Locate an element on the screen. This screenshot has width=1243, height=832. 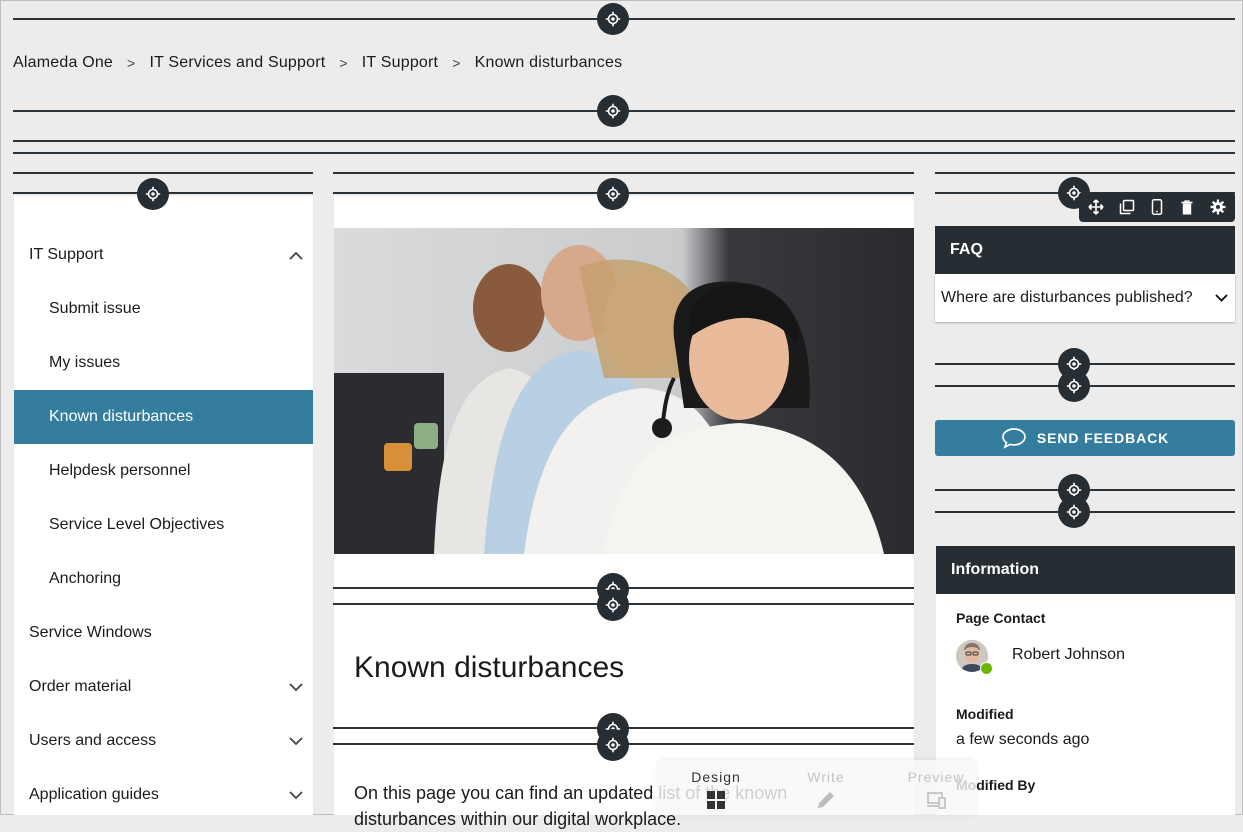
nav-item-service-windows: Service Windows is located at coordinates (163, 633).